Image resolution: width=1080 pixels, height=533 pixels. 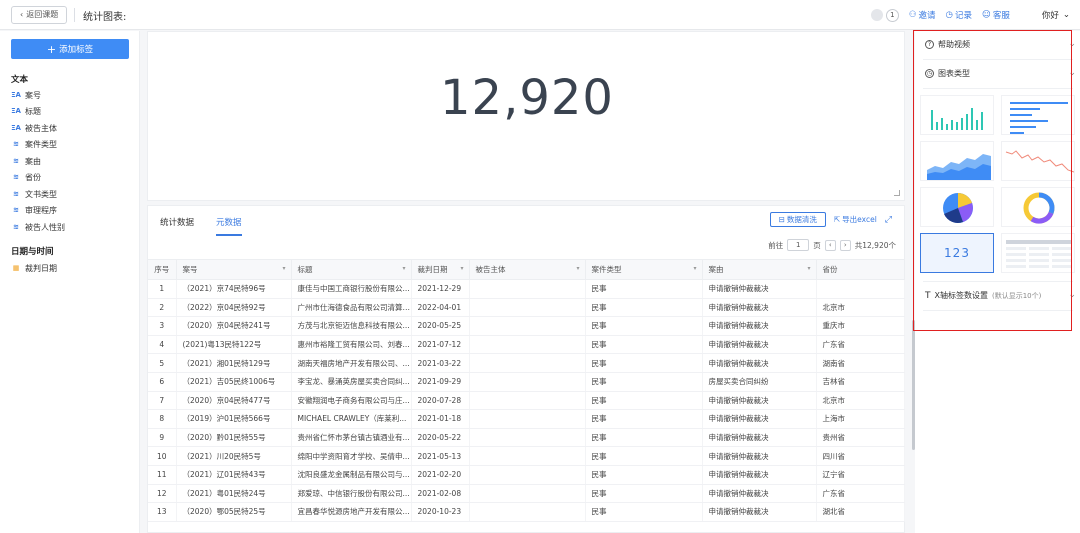 I want to click on sidebar-item-gender: ≋ 被告人性别, so click(x=38, y=227).